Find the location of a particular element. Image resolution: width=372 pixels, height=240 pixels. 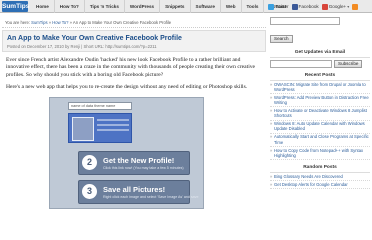

profile-photo-placeholder is located at coordinates (83, 128).